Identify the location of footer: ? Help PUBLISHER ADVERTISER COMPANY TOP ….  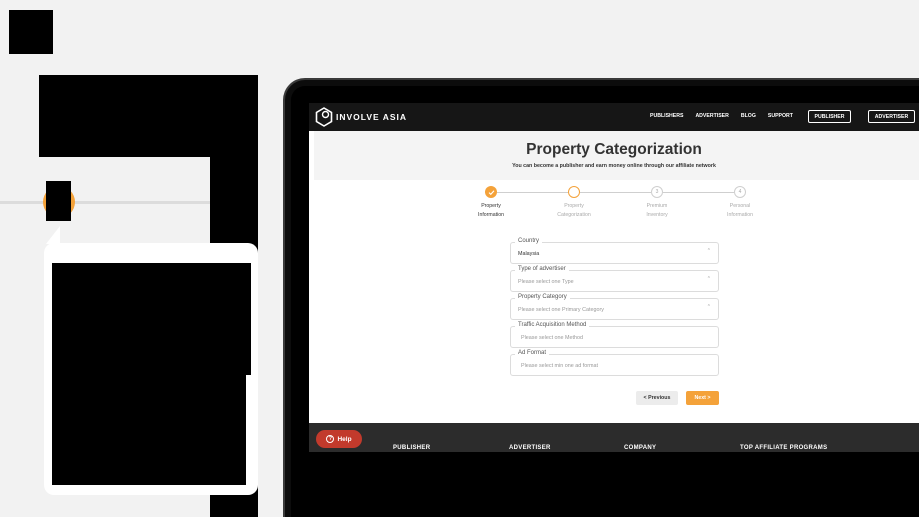
(614, 437).